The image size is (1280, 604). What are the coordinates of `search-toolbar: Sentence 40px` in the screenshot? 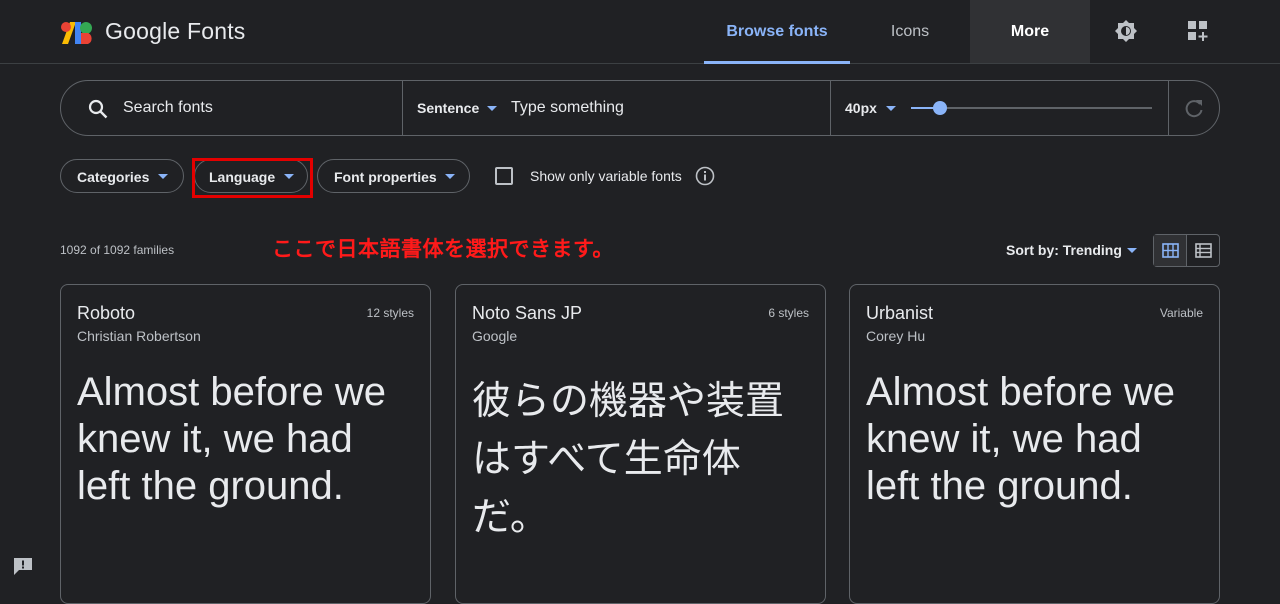 It's located at (640, 108).